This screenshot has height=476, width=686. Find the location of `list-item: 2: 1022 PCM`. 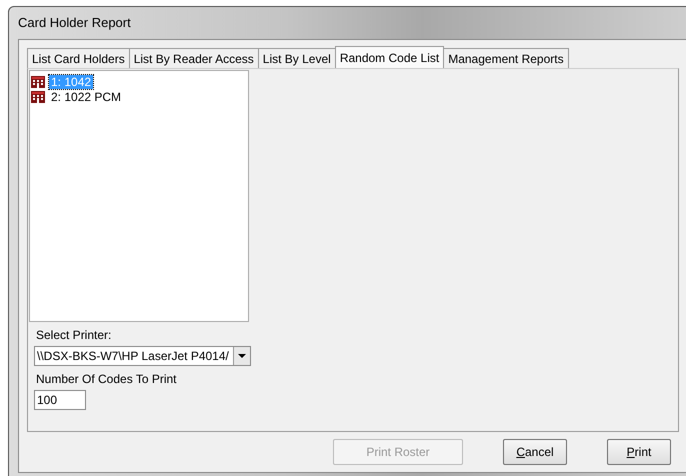

list-item: 2: 1022 PCM is located at coordinates (86, 97).